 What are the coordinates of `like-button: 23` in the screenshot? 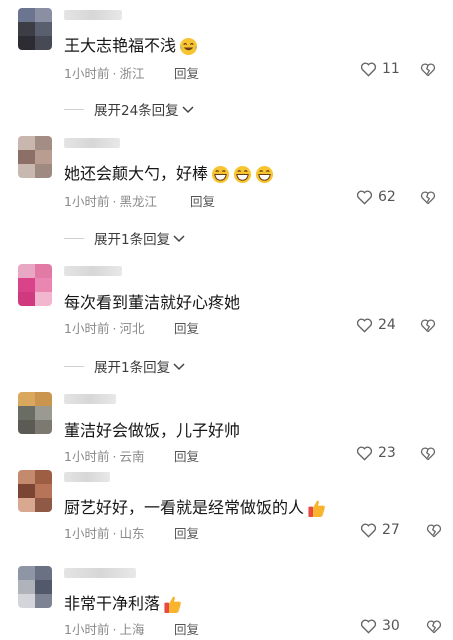 It's located at (376, 453).